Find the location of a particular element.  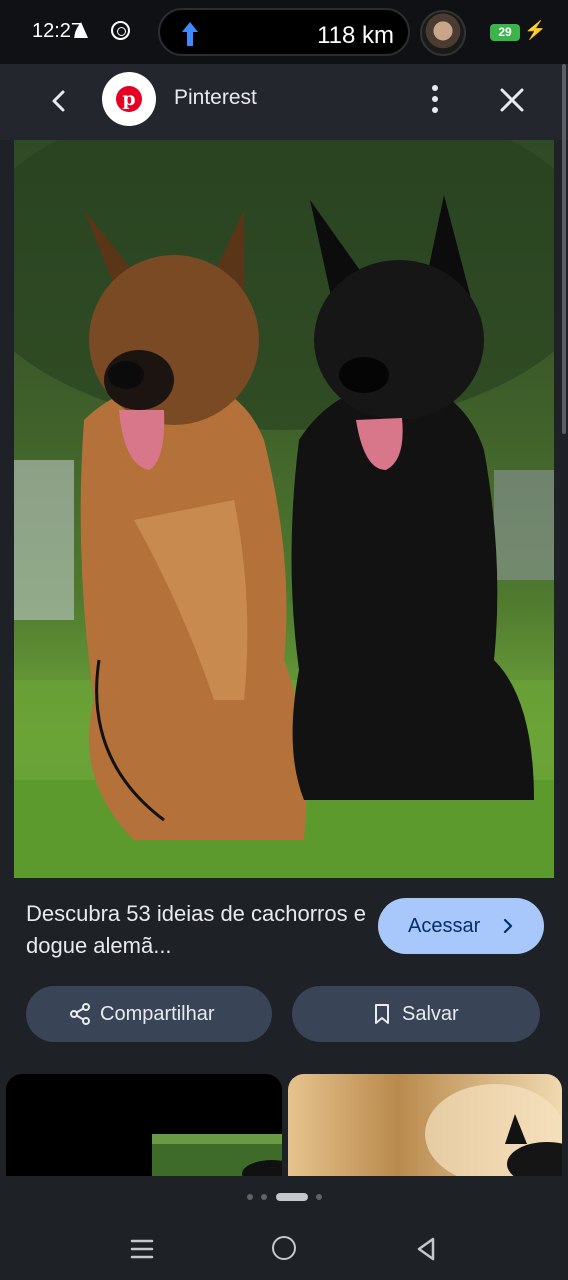

share-icon is located at coordinates (80, 1014).